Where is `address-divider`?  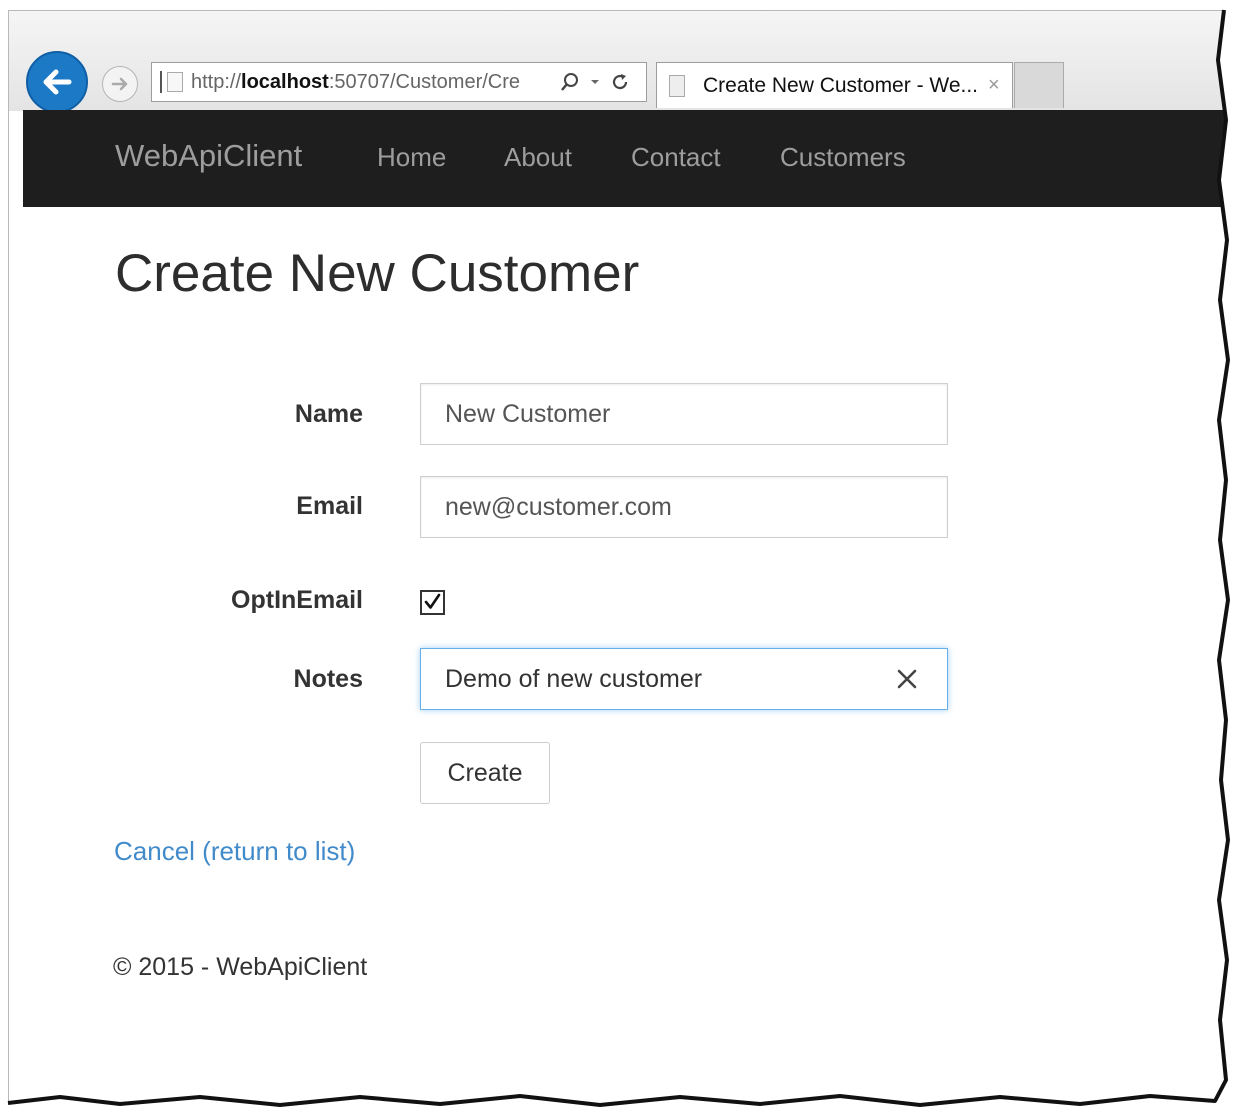
address-divider is located at coordinates (161, 82).